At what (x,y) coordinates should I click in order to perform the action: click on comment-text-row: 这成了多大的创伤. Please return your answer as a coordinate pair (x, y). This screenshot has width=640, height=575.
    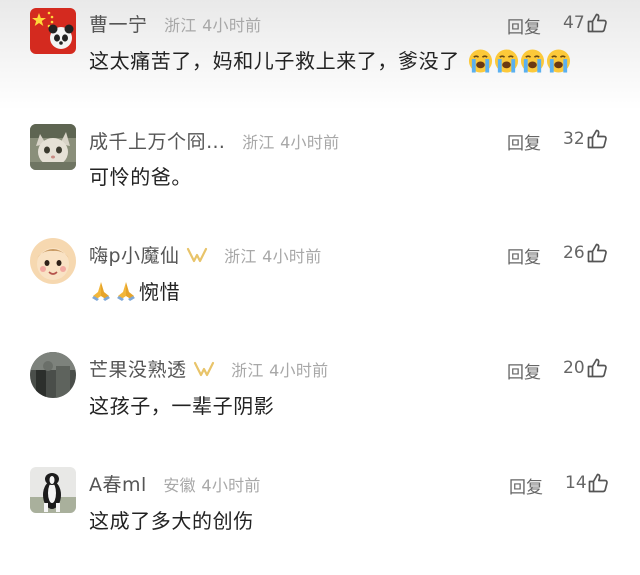
    Looking at the image, I should click on (171, 519).